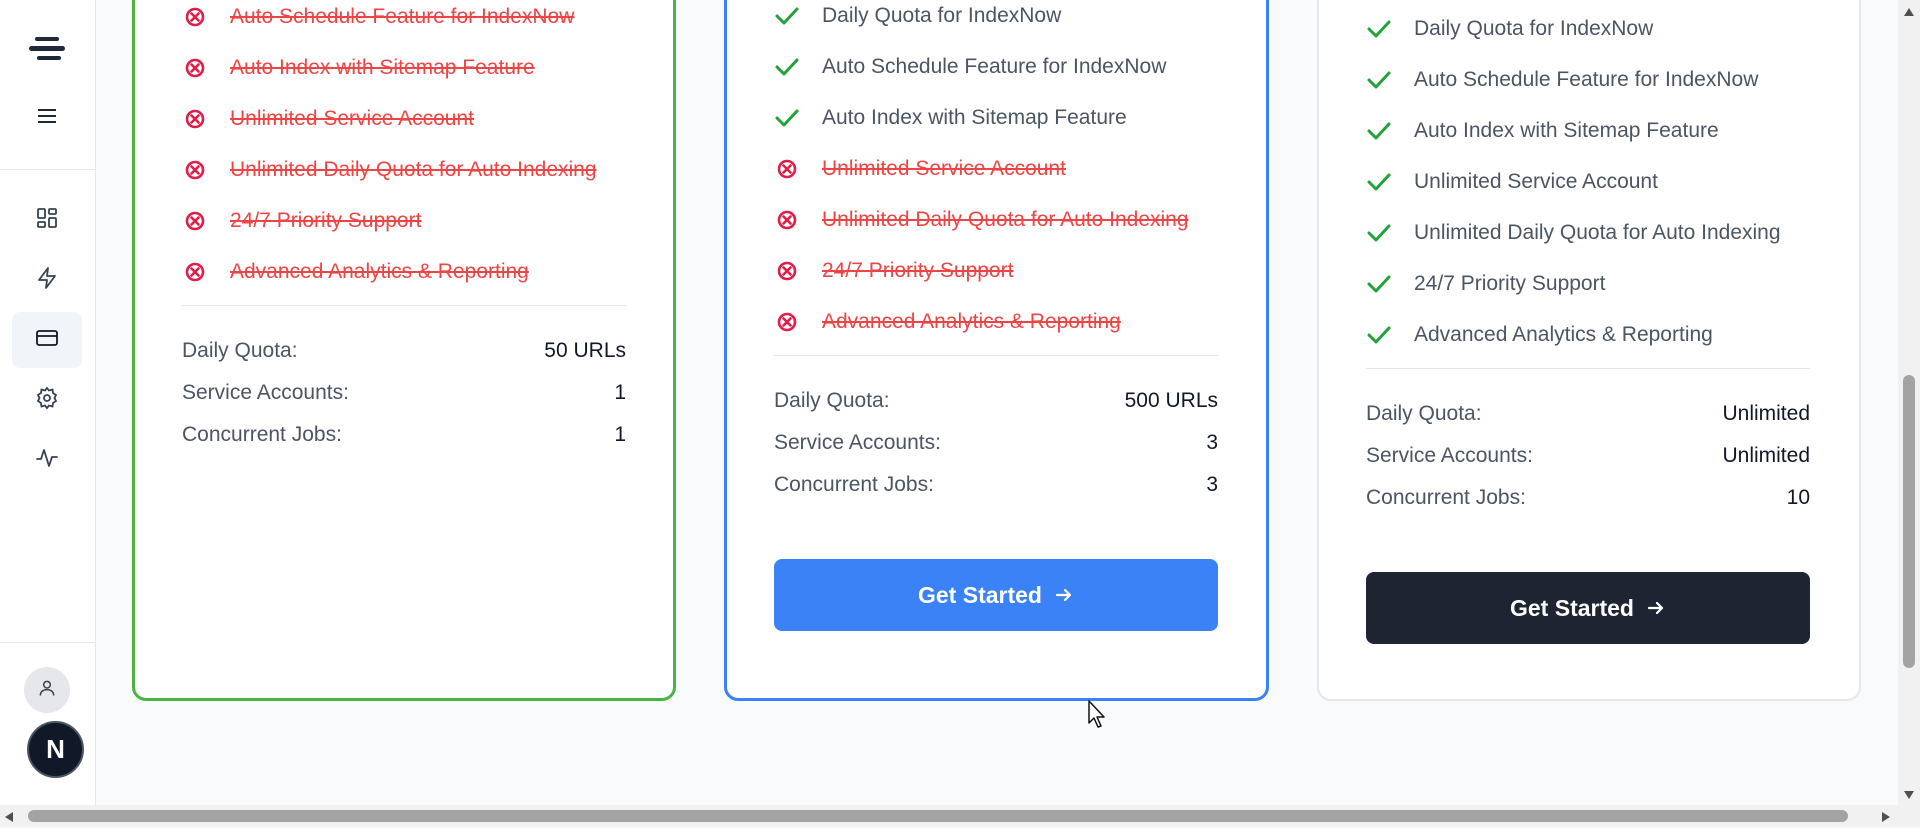 Image resolution: width=1920 pixels, height=828 pixels. What do you see at coordinates (55, 749) in the screenshot?
I see `avatar: N` at bounding box center [55, 749].